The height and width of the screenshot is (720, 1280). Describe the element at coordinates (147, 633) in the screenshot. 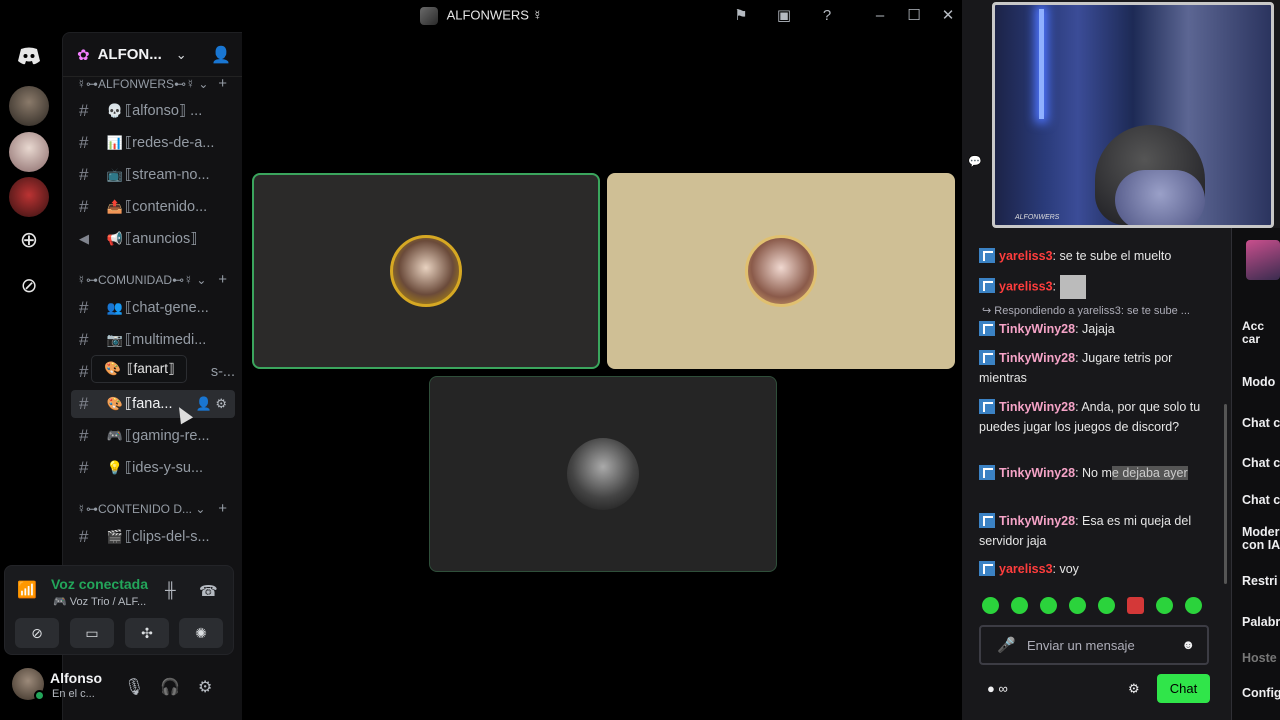

I see `activities-button: ✣` at that location.